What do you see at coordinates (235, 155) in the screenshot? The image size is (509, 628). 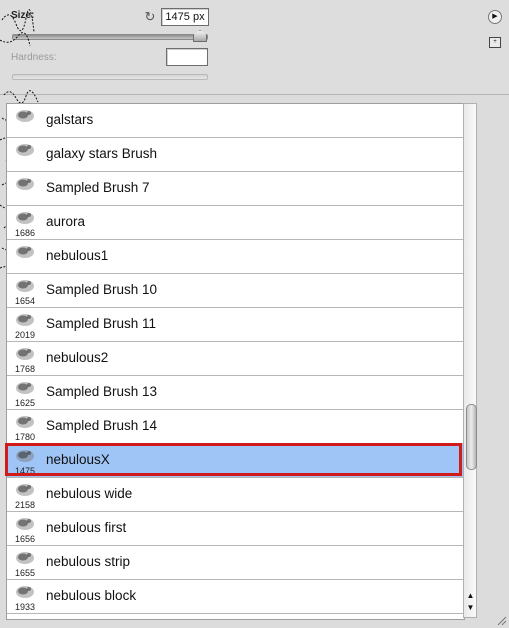 I see `brush-preset-row: galaxy stars Brush` at bounding box center [235, 155].